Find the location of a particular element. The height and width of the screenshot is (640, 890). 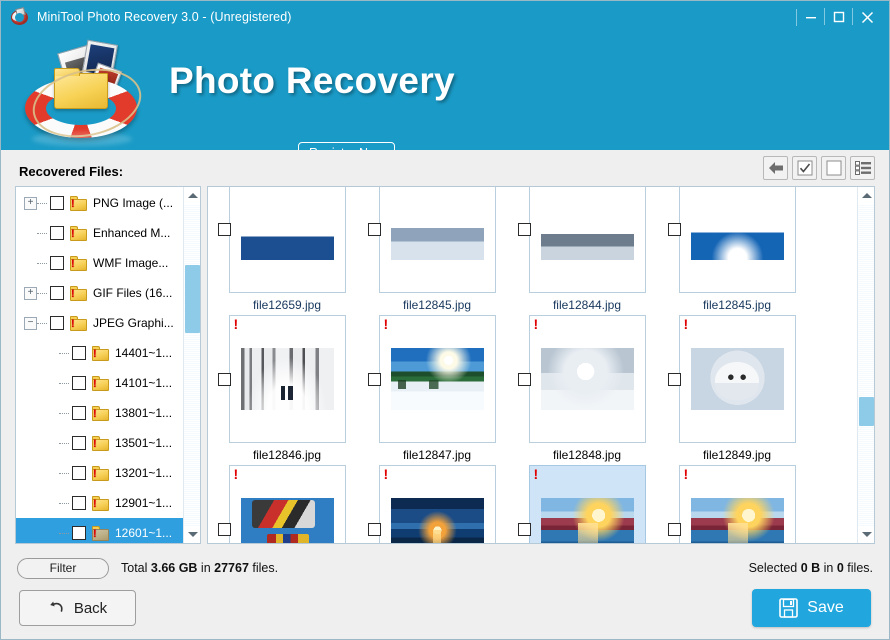

thumbnail-cell: ! file12659.jpg is located at coordinates (287, 250).